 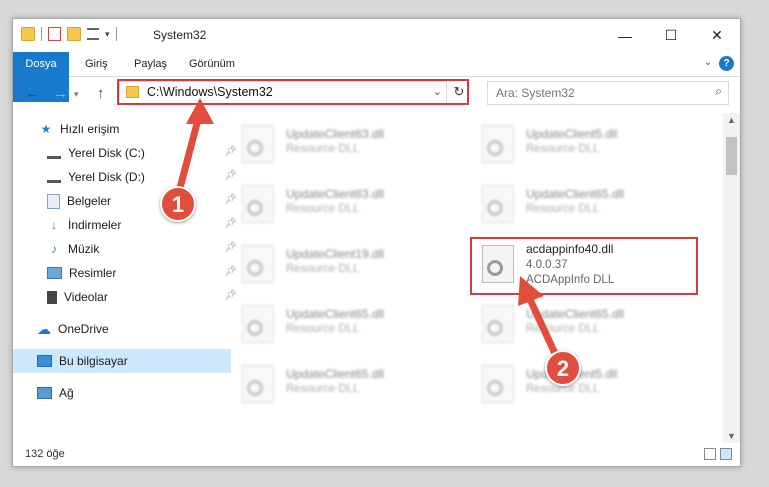 I want to click on ribbon-expand-icon: ⌄, so click(x=708, y=62).